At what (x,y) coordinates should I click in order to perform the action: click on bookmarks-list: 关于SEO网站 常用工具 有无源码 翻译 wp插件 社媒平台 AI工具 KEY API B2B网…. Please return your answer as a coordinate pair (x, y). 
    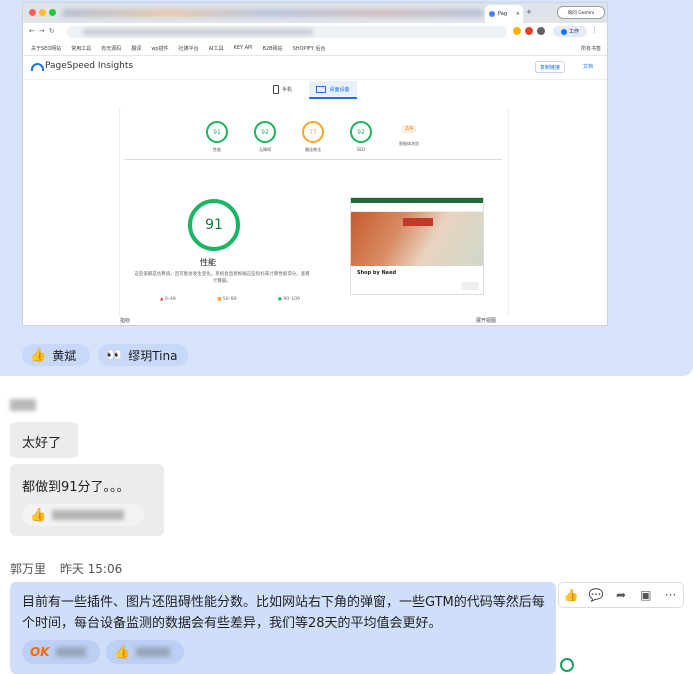
    Looking at the image, I should click on (315, 46).